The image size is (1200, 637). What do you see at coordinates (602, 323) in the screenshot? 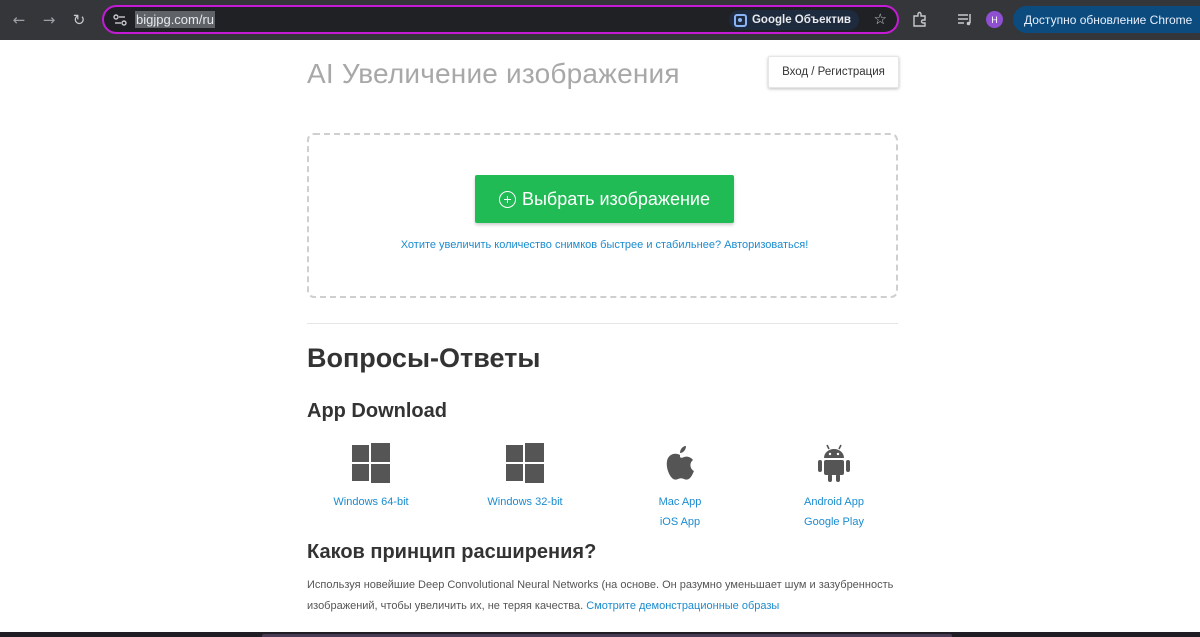
I see `divider` at bounding box center [602, 323].